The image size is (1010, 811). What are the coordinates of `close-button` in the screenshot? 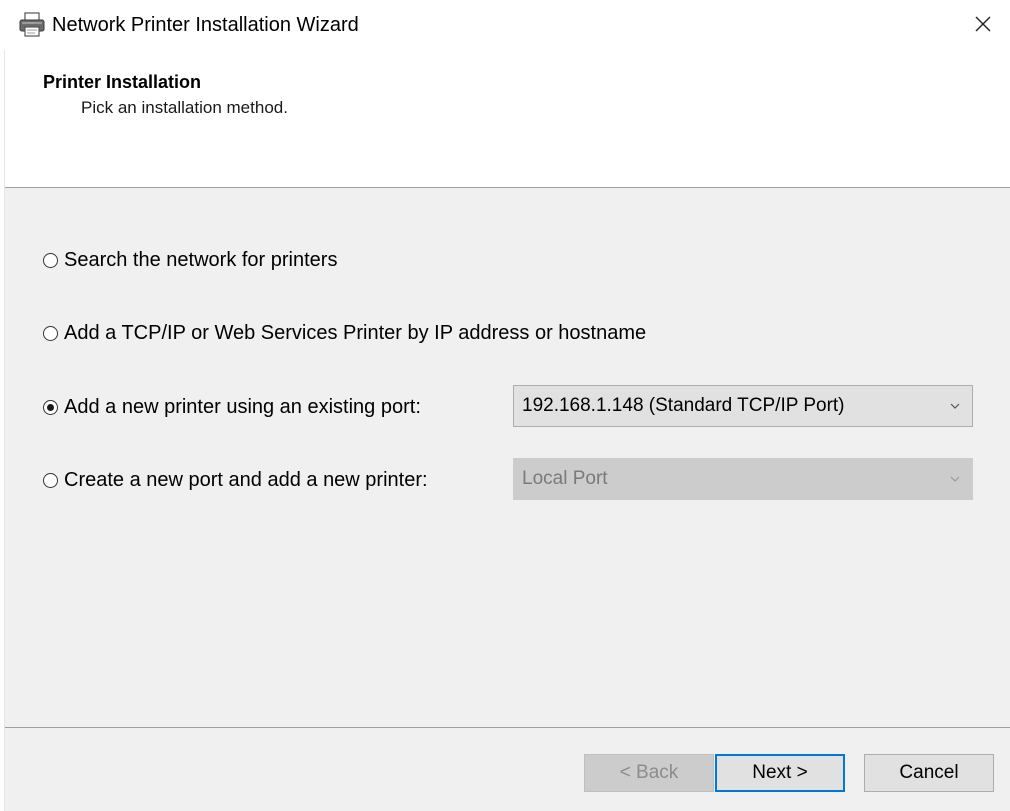 It's located at (983, 24).